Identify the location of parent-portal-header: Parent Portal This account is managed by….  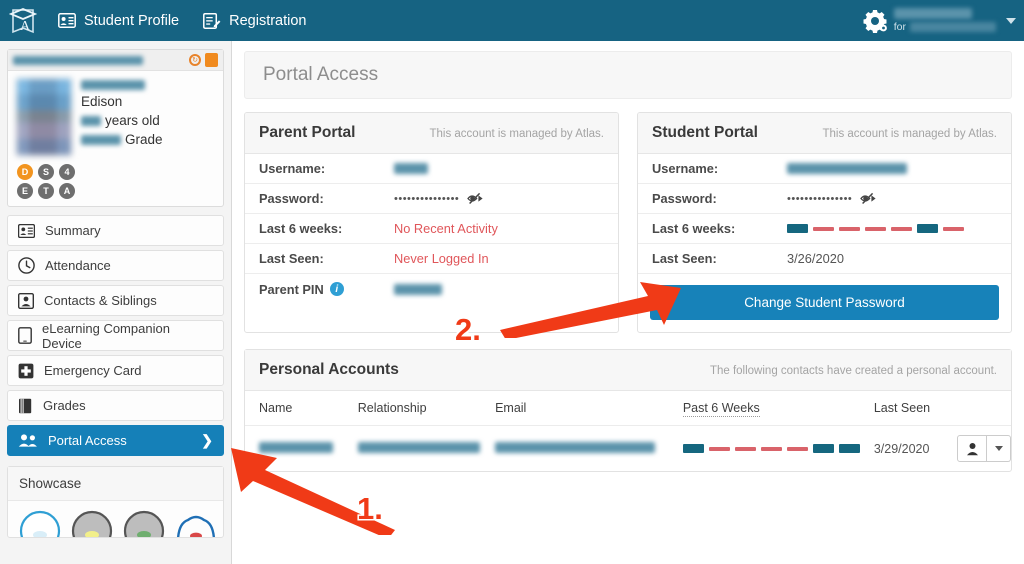
(431, 133).